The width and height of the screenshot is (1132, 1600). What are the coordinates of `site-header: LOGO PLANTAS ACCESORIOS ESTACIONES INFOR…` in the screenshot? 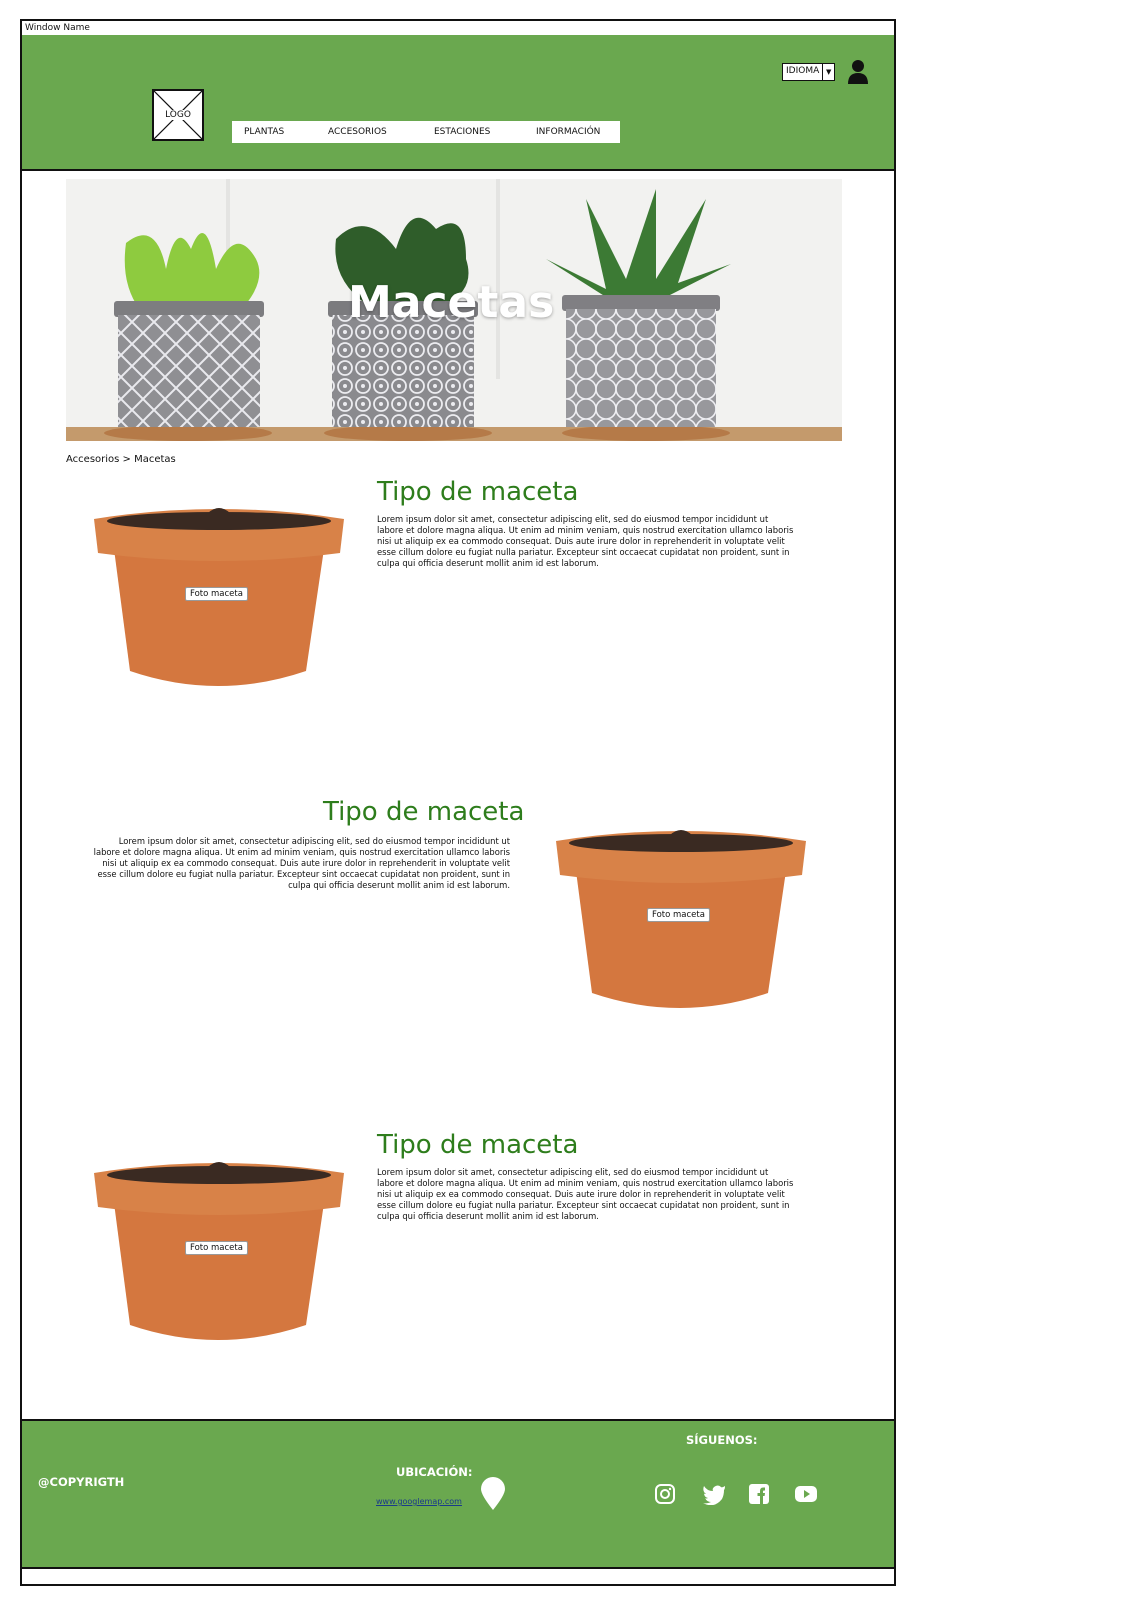 It's located at (458, 103).